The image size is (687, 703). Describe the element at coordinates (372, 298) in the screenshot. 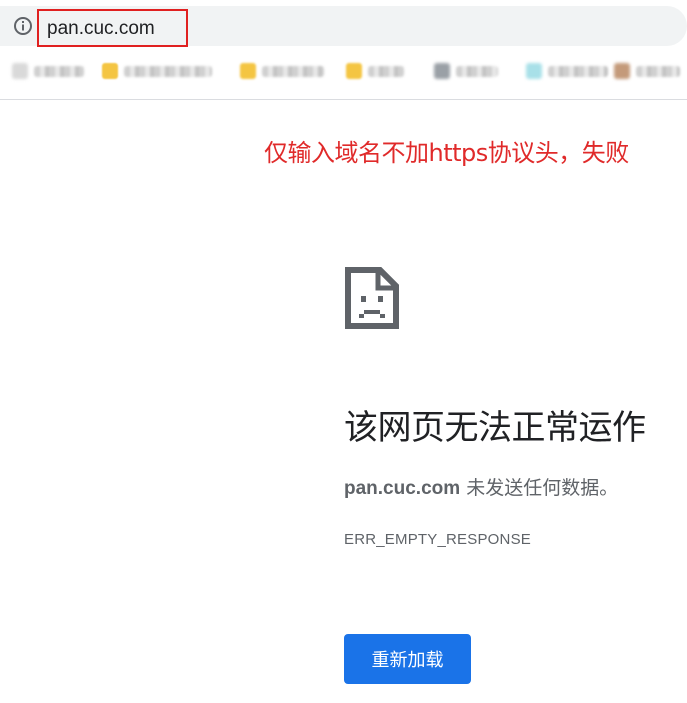

I see `sad-page-icon` at that location.